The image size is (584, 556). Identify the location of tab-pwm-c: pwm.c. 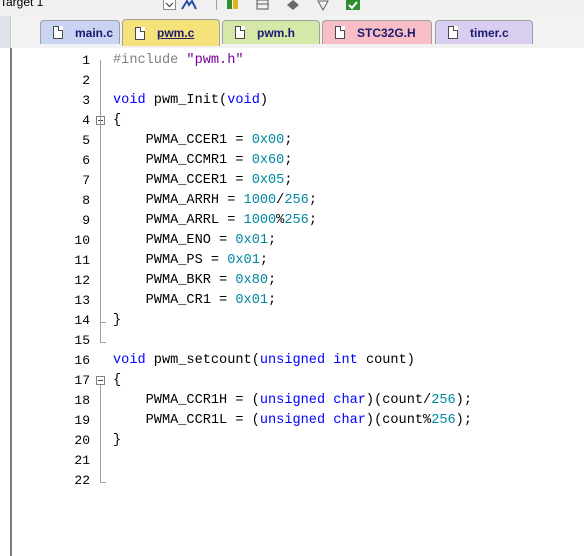
(171, 32).